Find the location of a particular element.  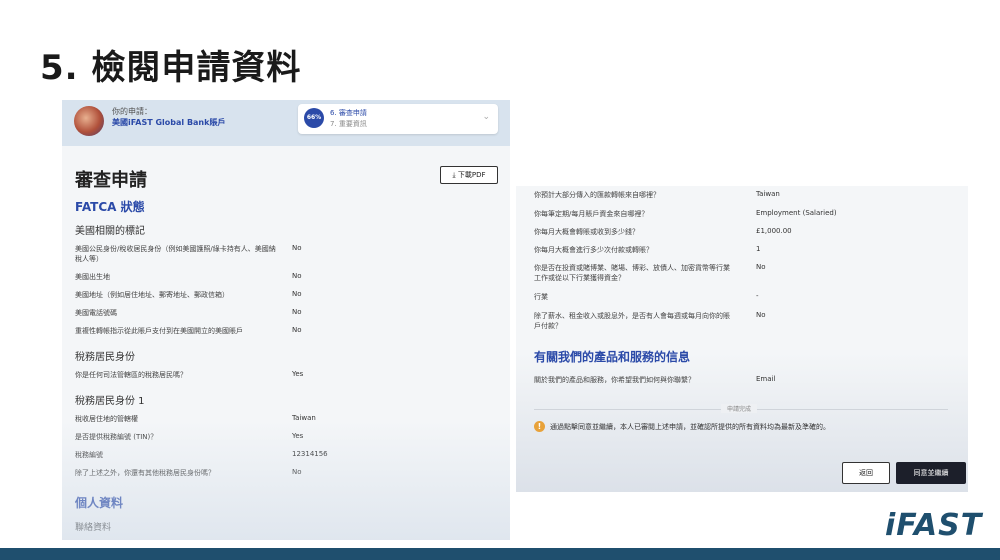

tin-provided-answer: Yes is located at coordinates (298, 436).